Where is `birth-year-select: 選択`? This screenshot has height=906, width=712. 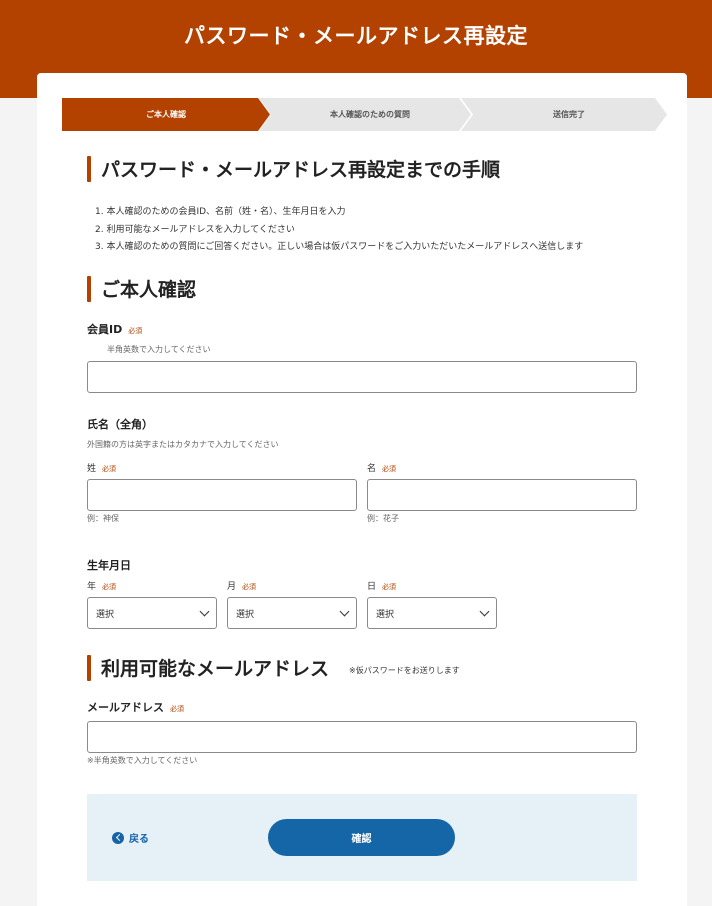
birth-year-select: 選択 is located at coordinates (152, 613).